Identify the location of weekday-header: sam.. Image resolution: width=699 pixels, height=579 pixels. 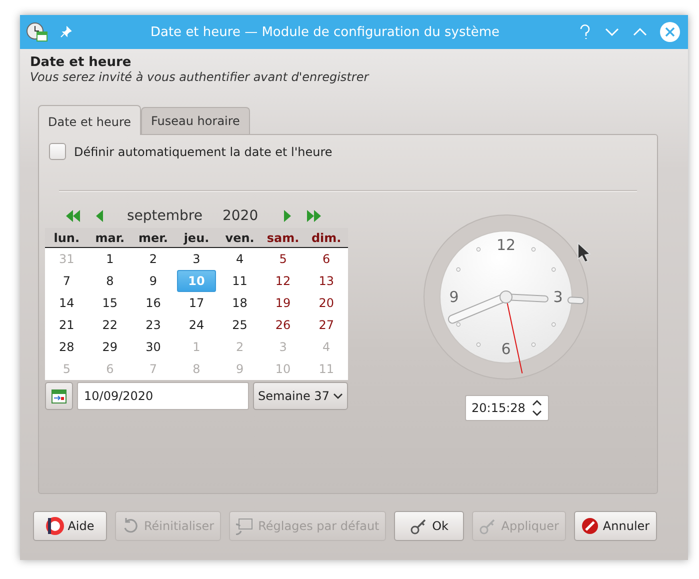
(283, 238).